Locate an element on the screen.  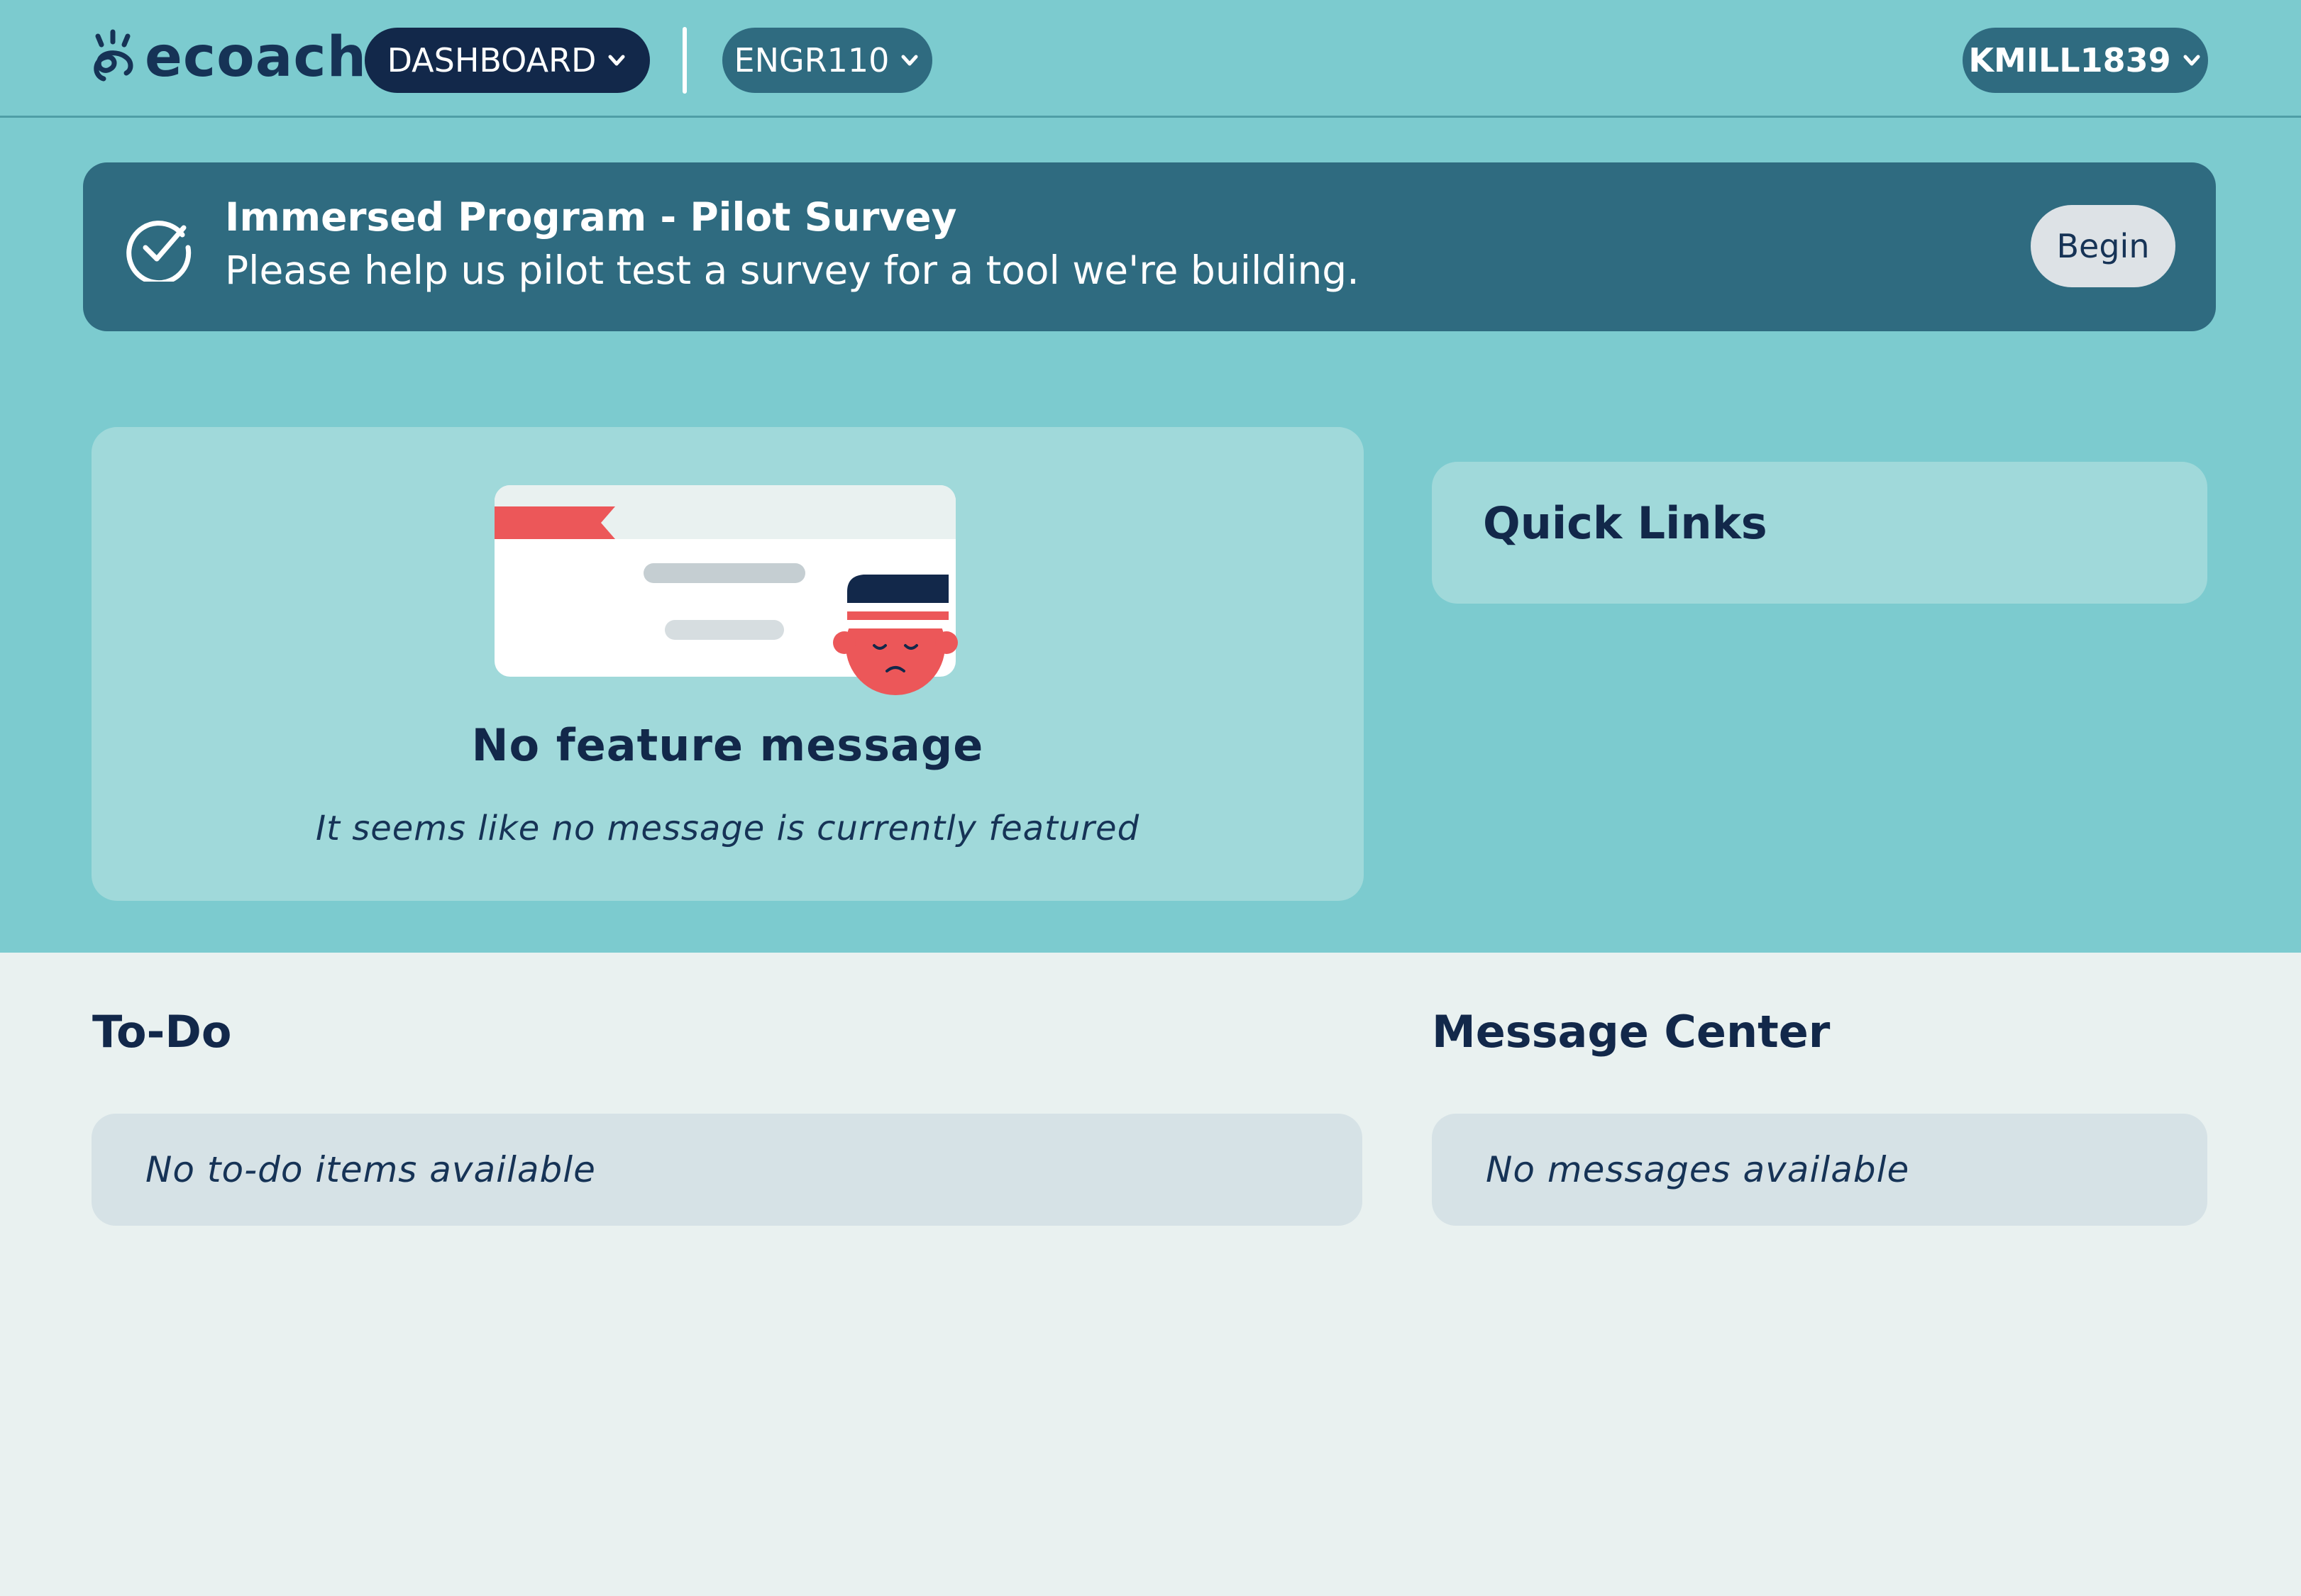
message-center-empty-box: No messages available is located at coordinates (1819, 1170).